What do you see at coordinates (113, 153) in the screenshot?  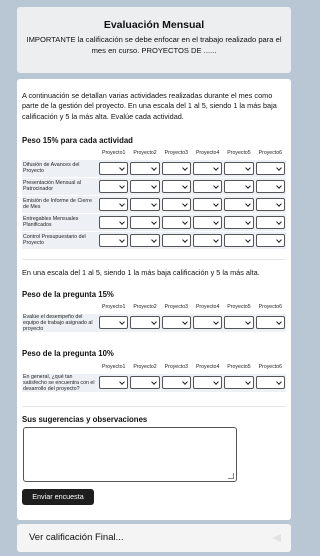 I see `column-header-proyecto1: Proyecto1` at bounding box center [113, 153].